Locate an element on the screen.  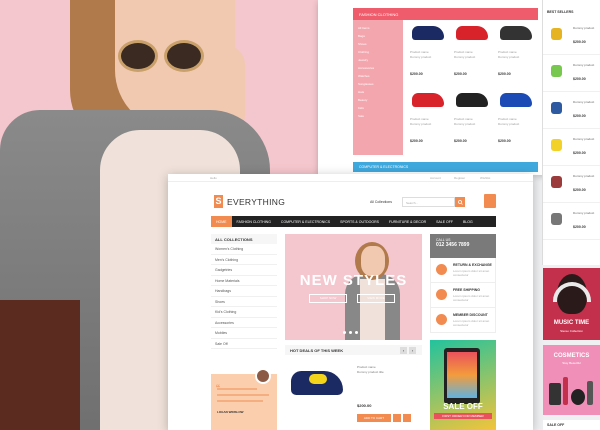
wishlist-icon is located at coordinates (407, 418).